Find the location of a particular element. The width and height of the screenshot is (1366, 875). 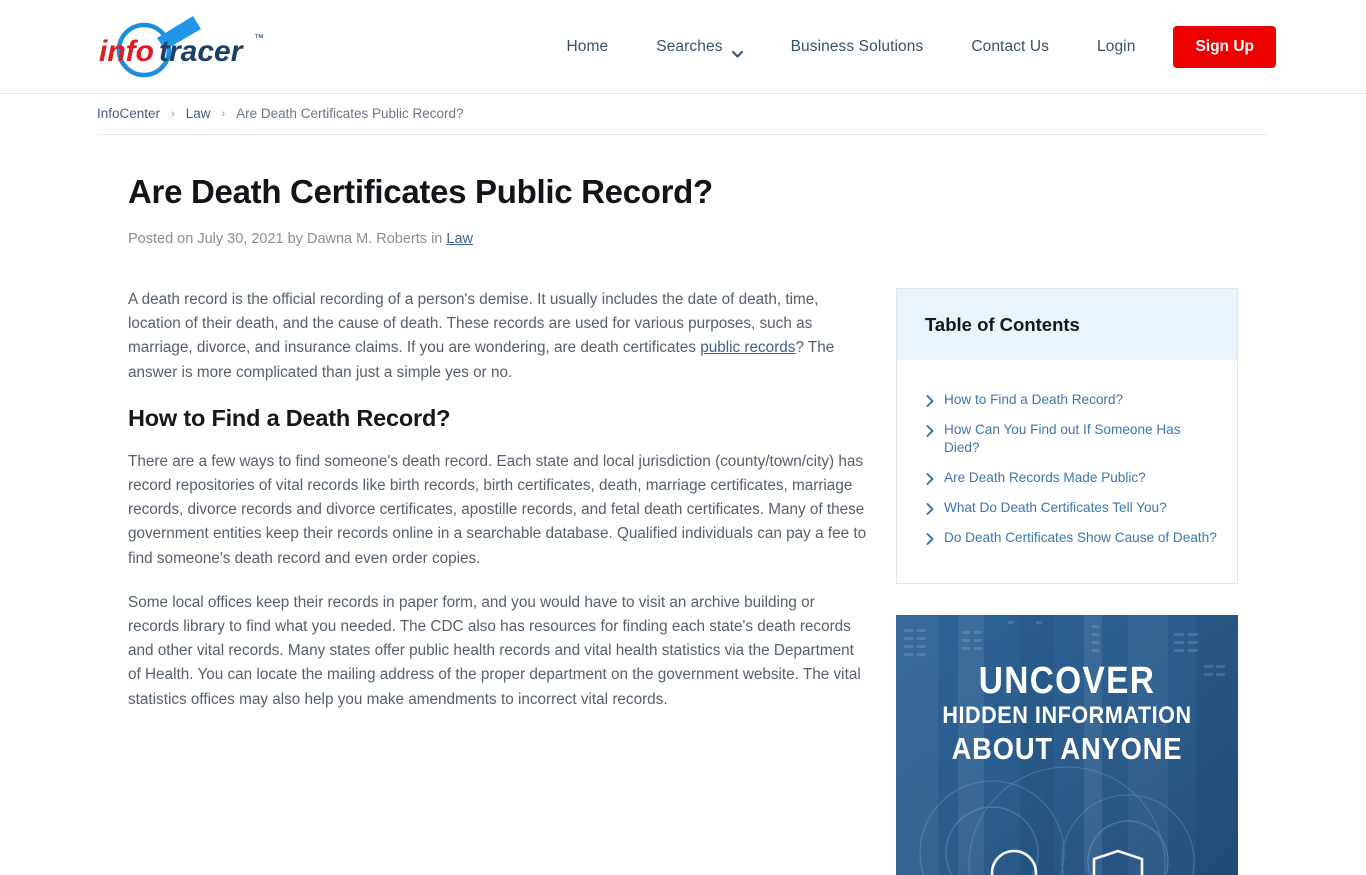

nav-label-business-solutions: Business Solutions is located at coordinates (857, 46).